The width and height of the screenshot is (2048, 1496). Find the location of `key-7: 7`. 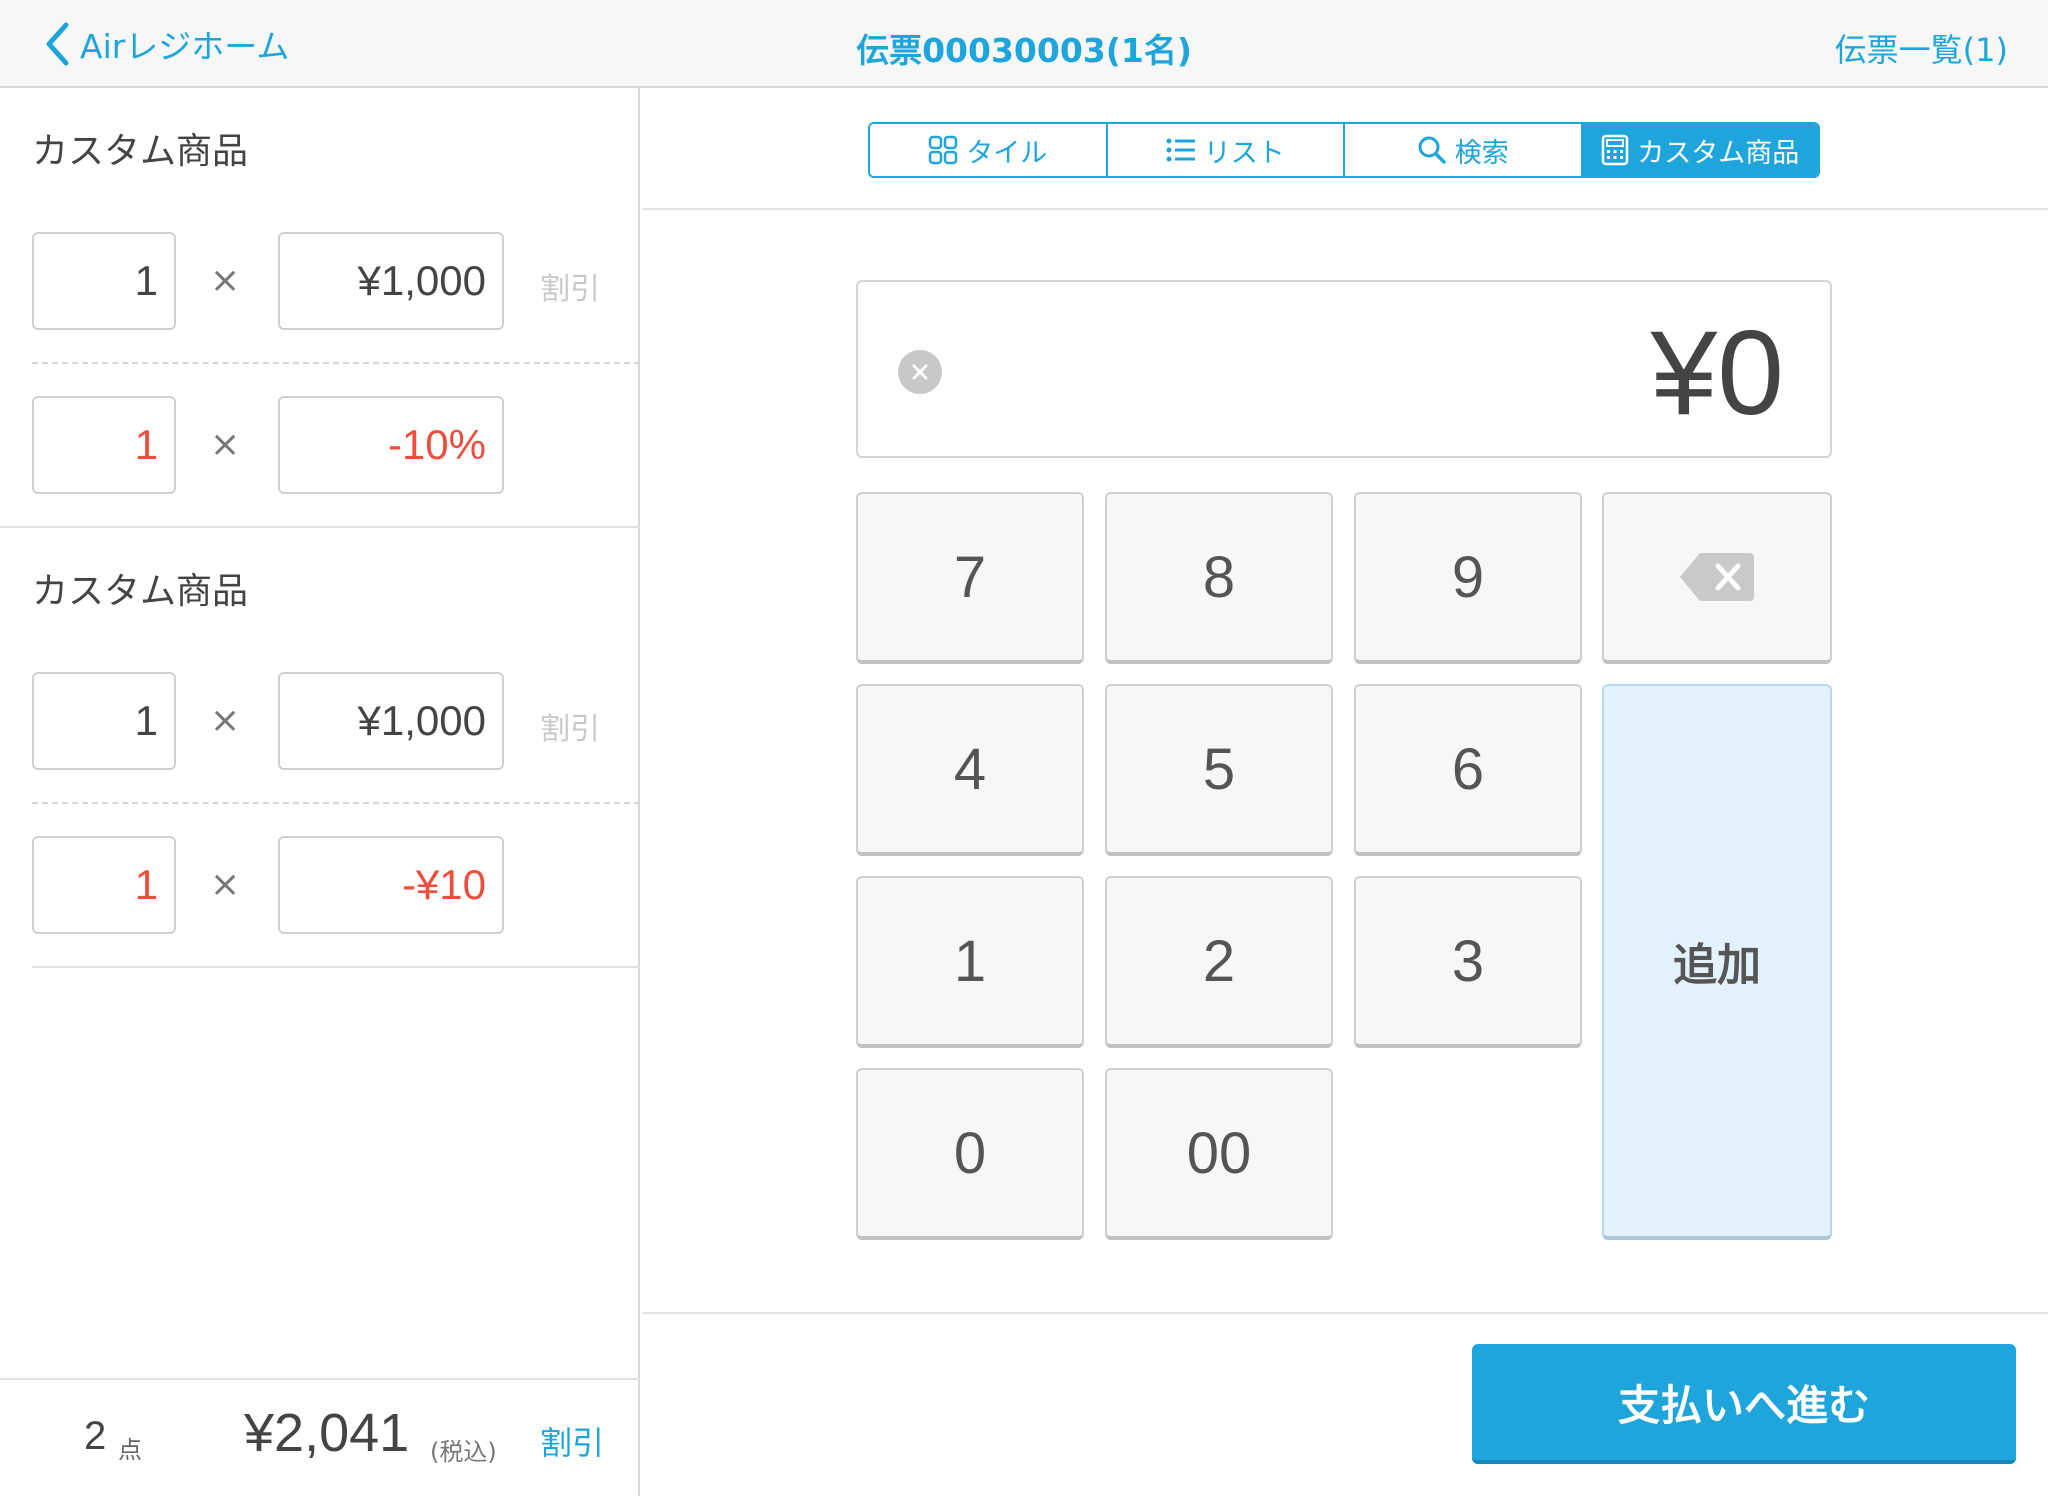

key-7: 7 is located at coordinates (970, 578).